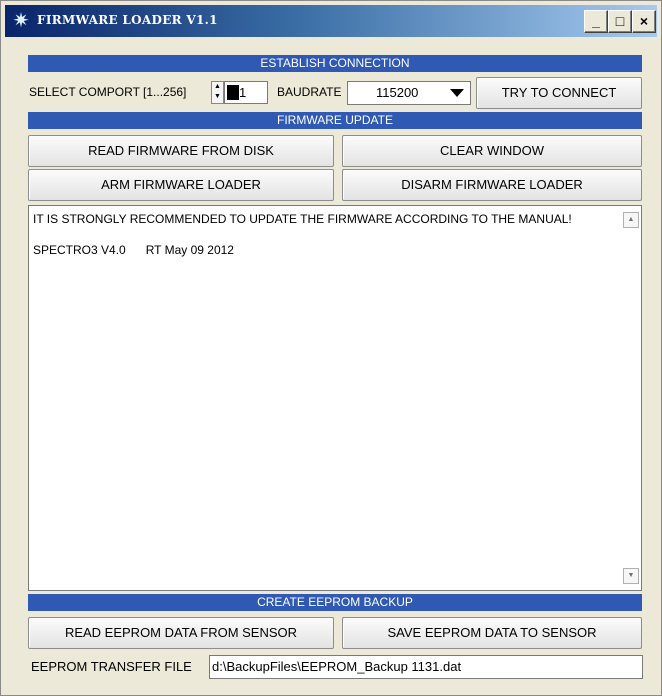 This screenshot has width=662, height=696. Describe the element at coordinates (620, 21) in the screenshot. I see `maximize-button: □` at that location.